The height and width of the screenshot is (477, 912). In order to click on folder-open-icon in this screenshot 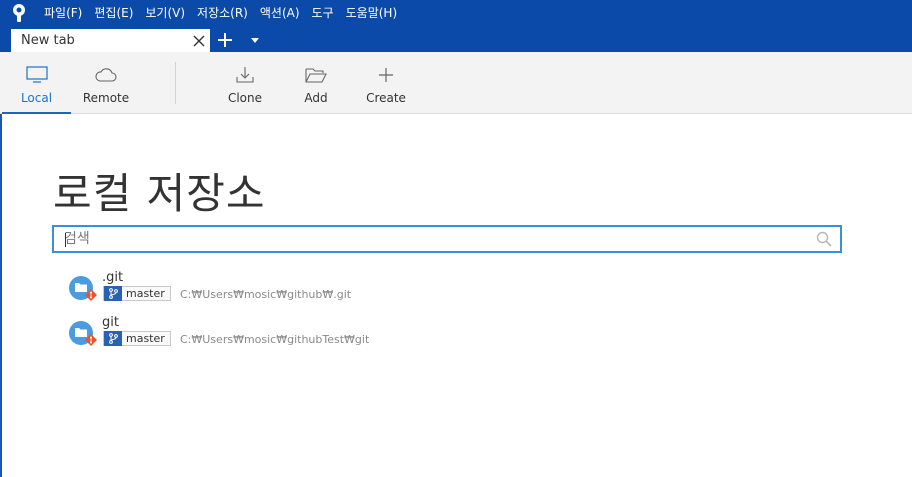, I will do `click(316, 75)`.